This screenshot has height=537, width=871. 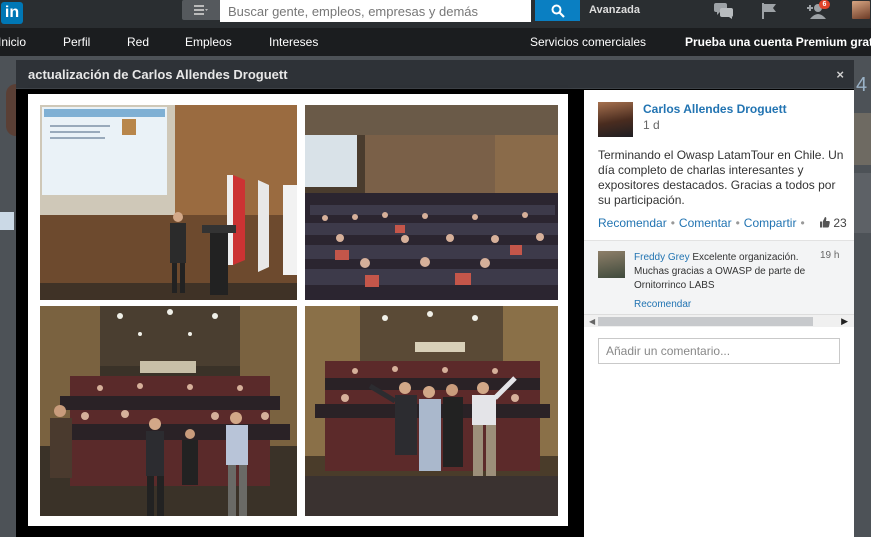 What do you see at coordinates (614, 10) in the screenshot?
I see `advanced-search-link: Avanzada` at bounding box center [614, 10].